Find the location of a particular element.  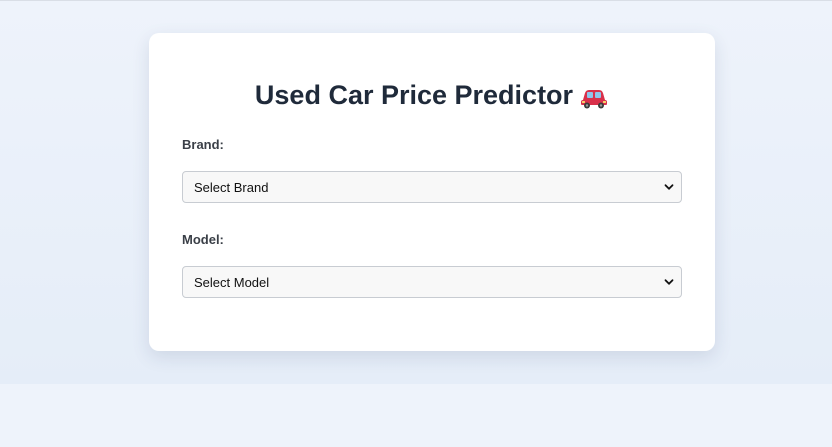

model-select-value: Select Model is located at coordinates (232, 282).